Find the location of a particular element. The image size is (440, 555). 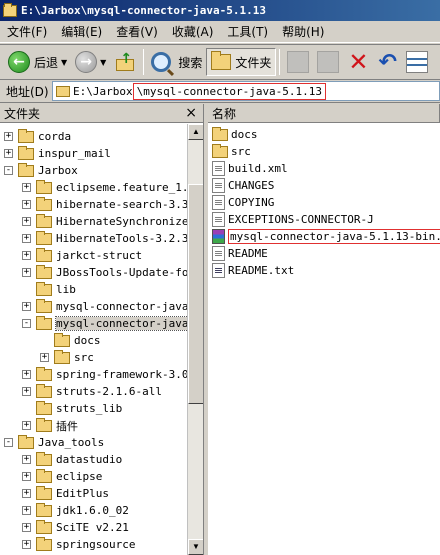

tree-item-label: src is located at coordinates (84, 357).